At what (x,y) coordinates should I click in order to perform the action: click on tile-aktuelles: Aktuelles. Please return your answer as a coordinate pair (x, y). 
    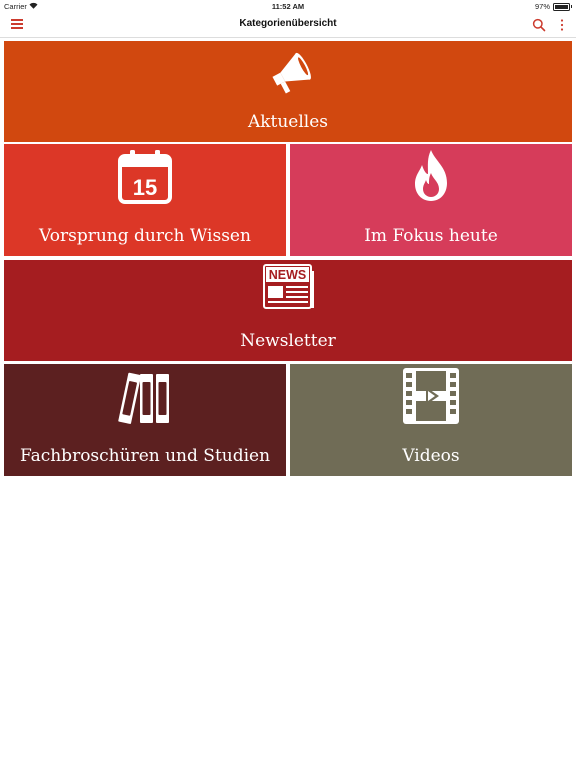
    Looking at the image, I should click on (288, 91).